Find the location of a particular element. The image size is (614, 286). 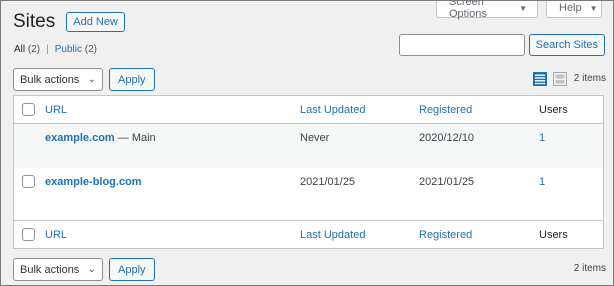

view-public: Public (2) is located at coordinates (76, 49).